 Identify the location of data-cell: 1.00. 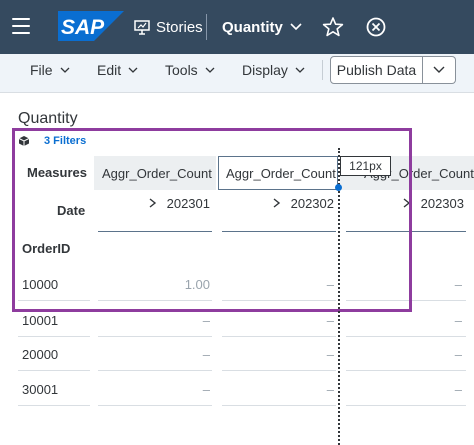
(165, 284).